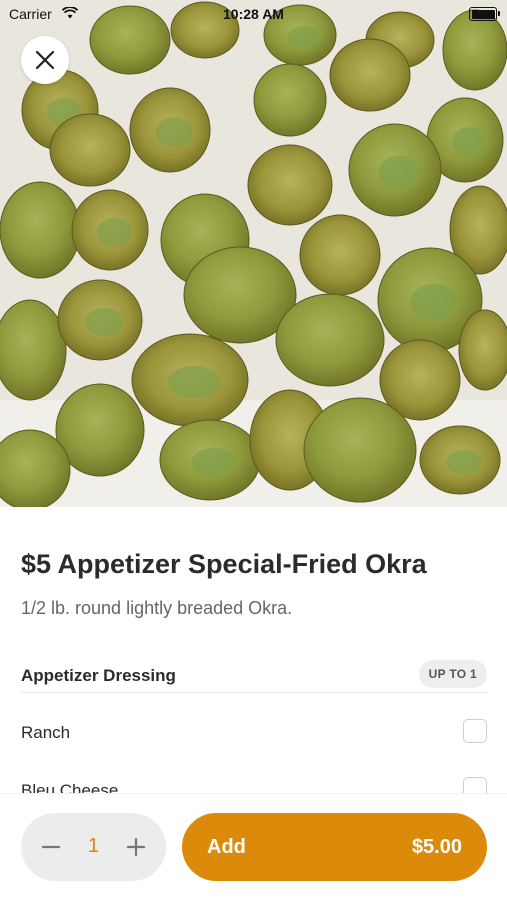 The width and height of the screenshot is (507, 901). What do you see at coordinates (157, 608) in the screenshot?
I see `item-description: 1/2 lb. round lightly breaded Okra.` at bounding box center [157, 608].